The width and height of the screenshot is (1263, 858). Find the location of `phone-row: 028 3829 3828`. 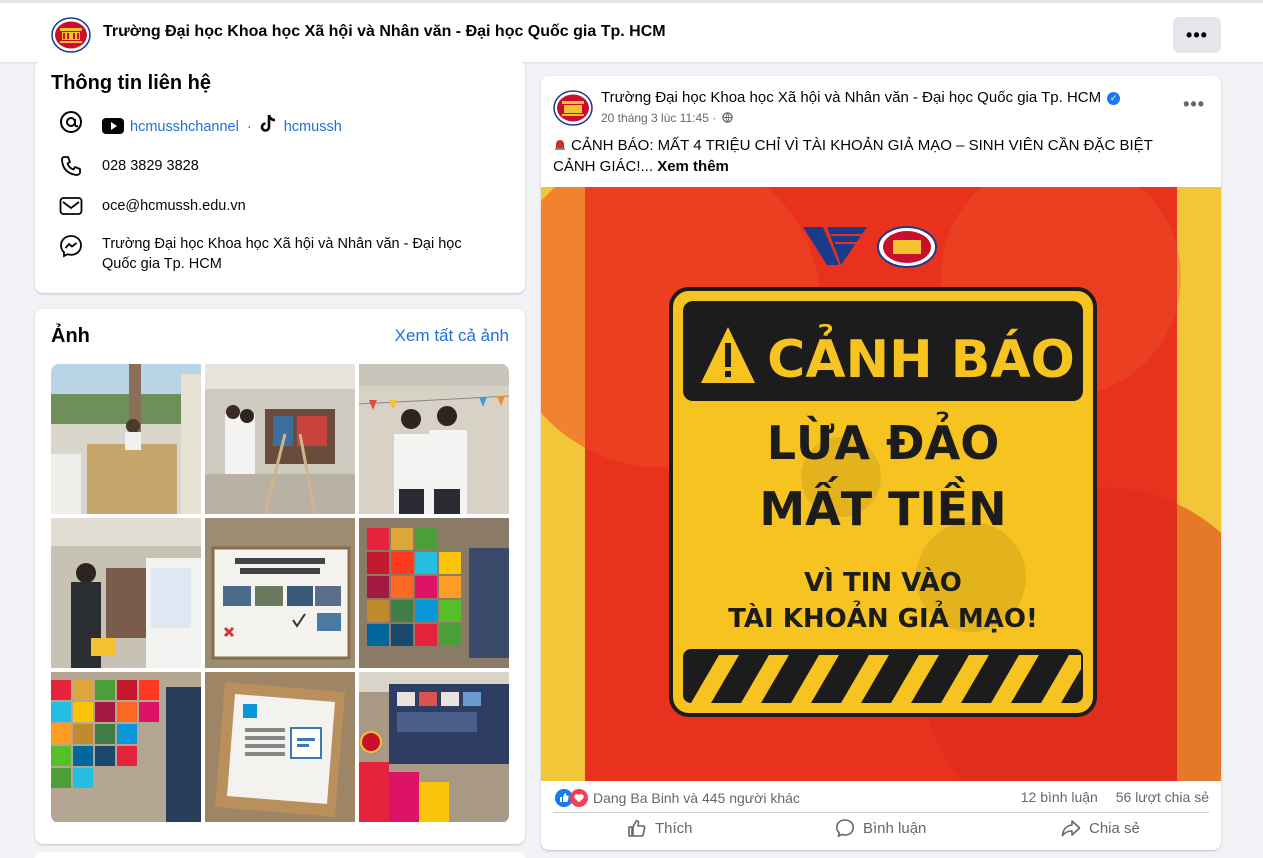

phone-row: 028 3829 3828 is located at coordinates (280, 167).